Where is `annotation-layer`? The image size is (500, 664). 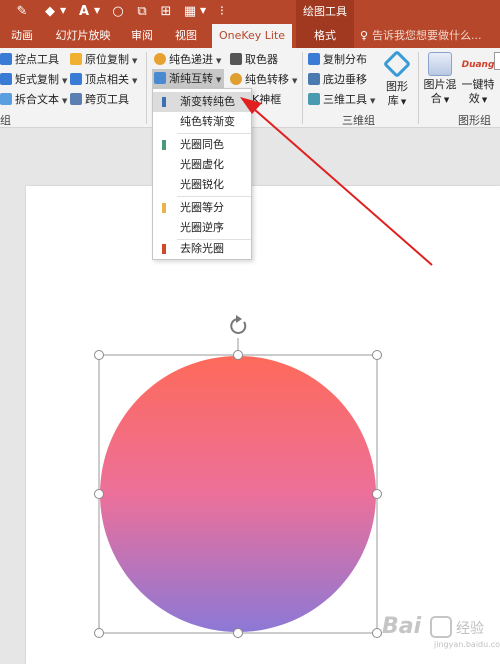
annotation-layer is located at coordinates (336, 181).